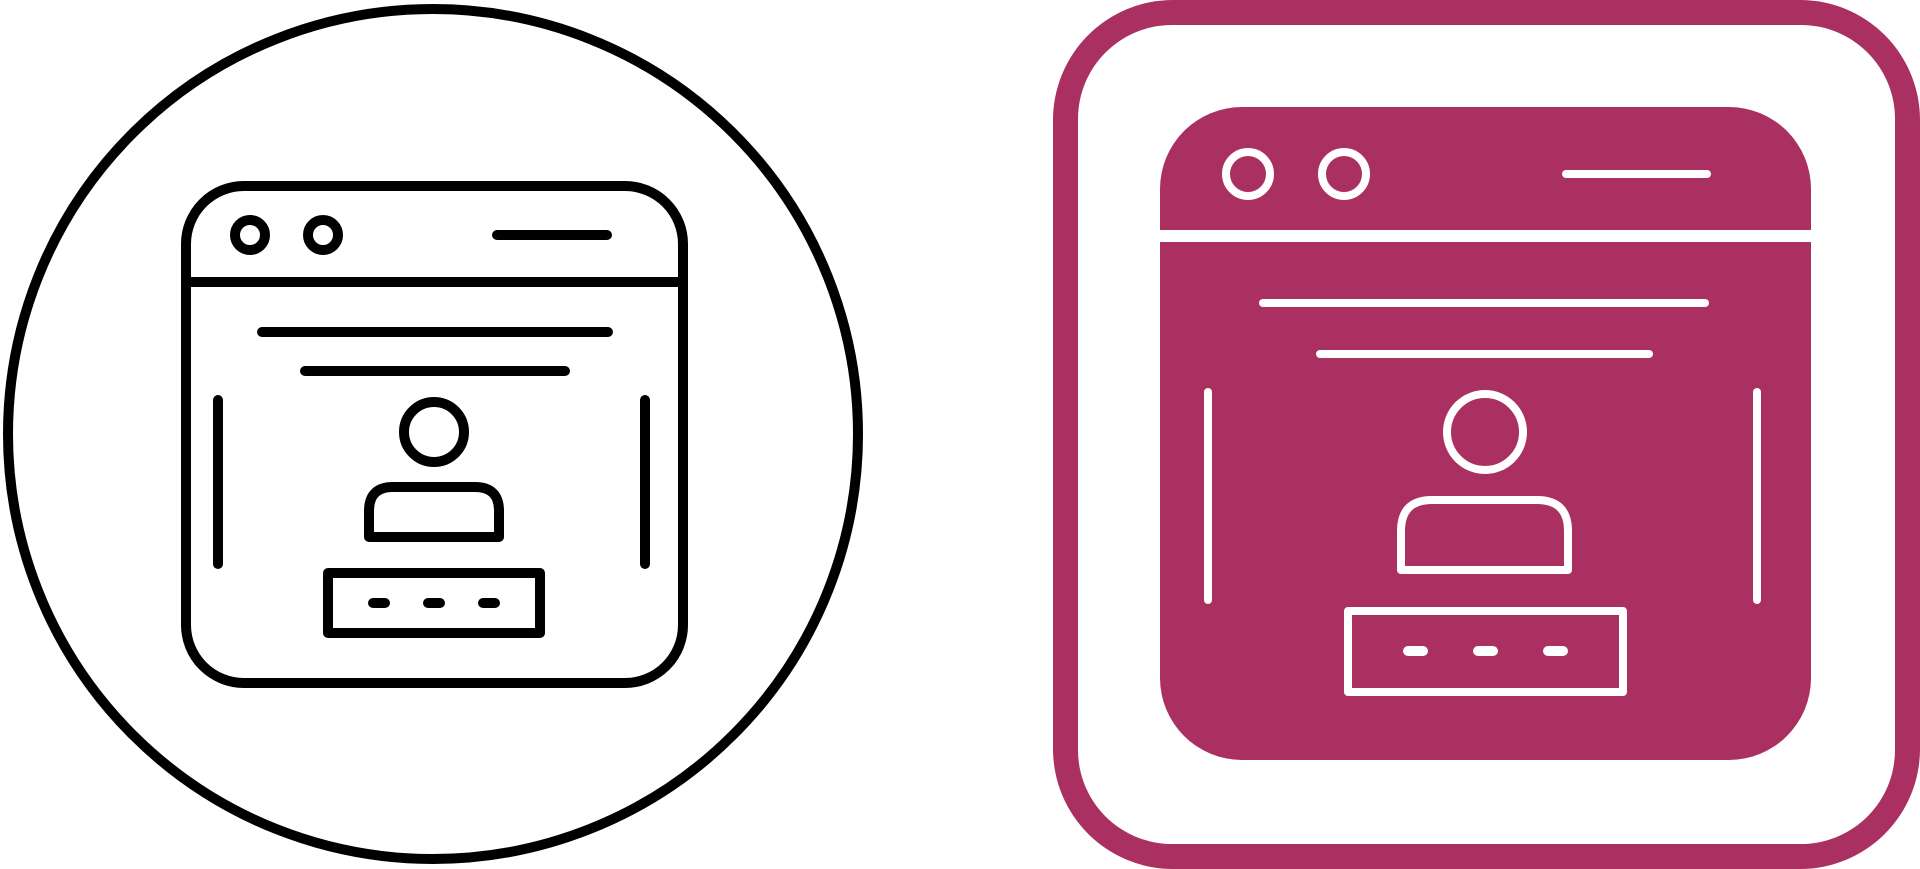 This screenshot has width=1920, height=869. I want to click on user-head-icon, so click(434, 432).